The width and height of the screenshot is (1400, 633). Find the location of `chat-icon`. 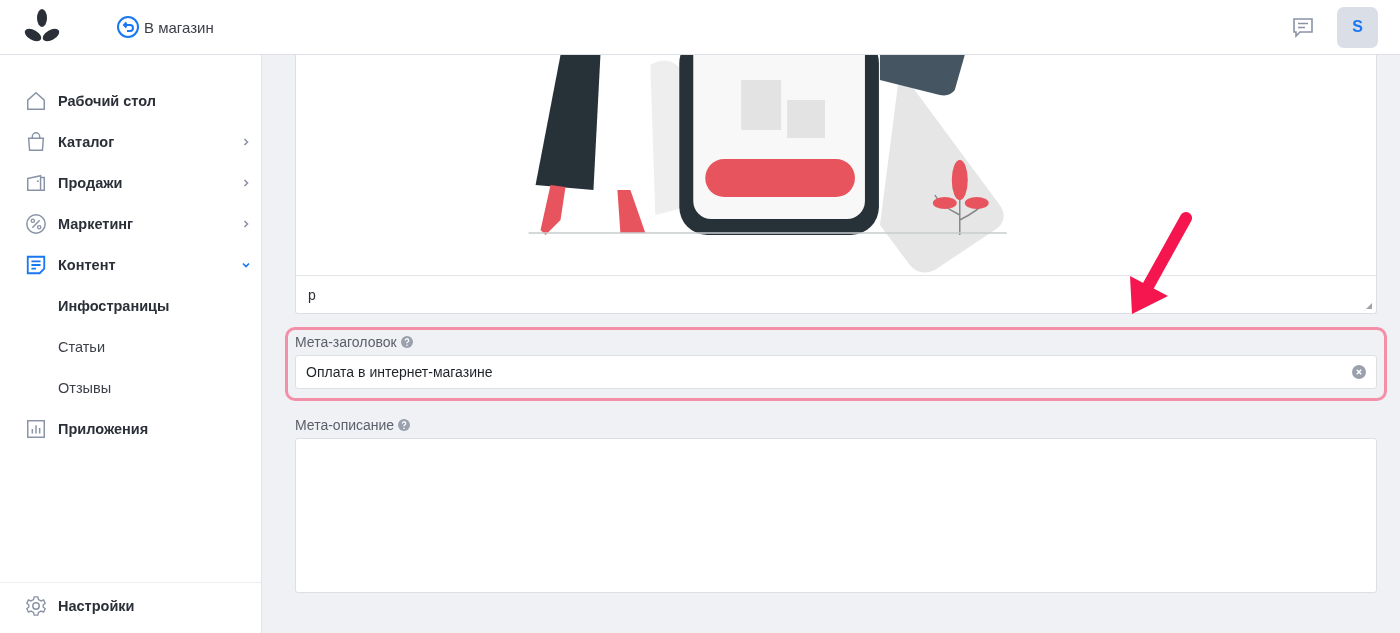

chat-icon is located at coordinates (1303, 27).